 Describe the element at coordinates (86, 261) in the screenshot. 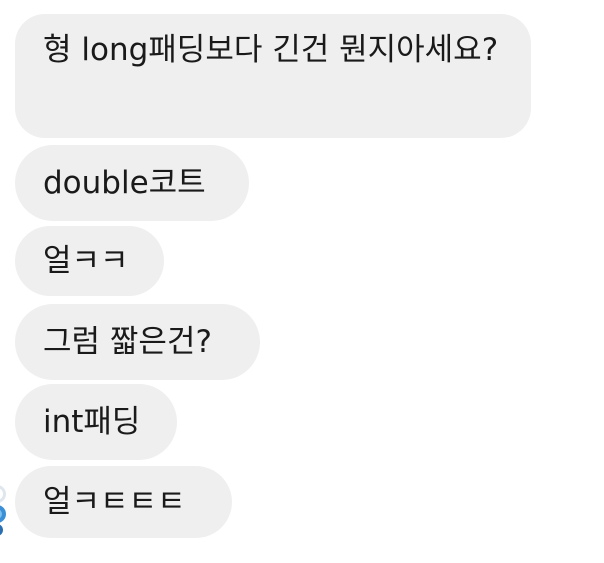

I see `message-text: 얼ㅋㅋ` at that location.